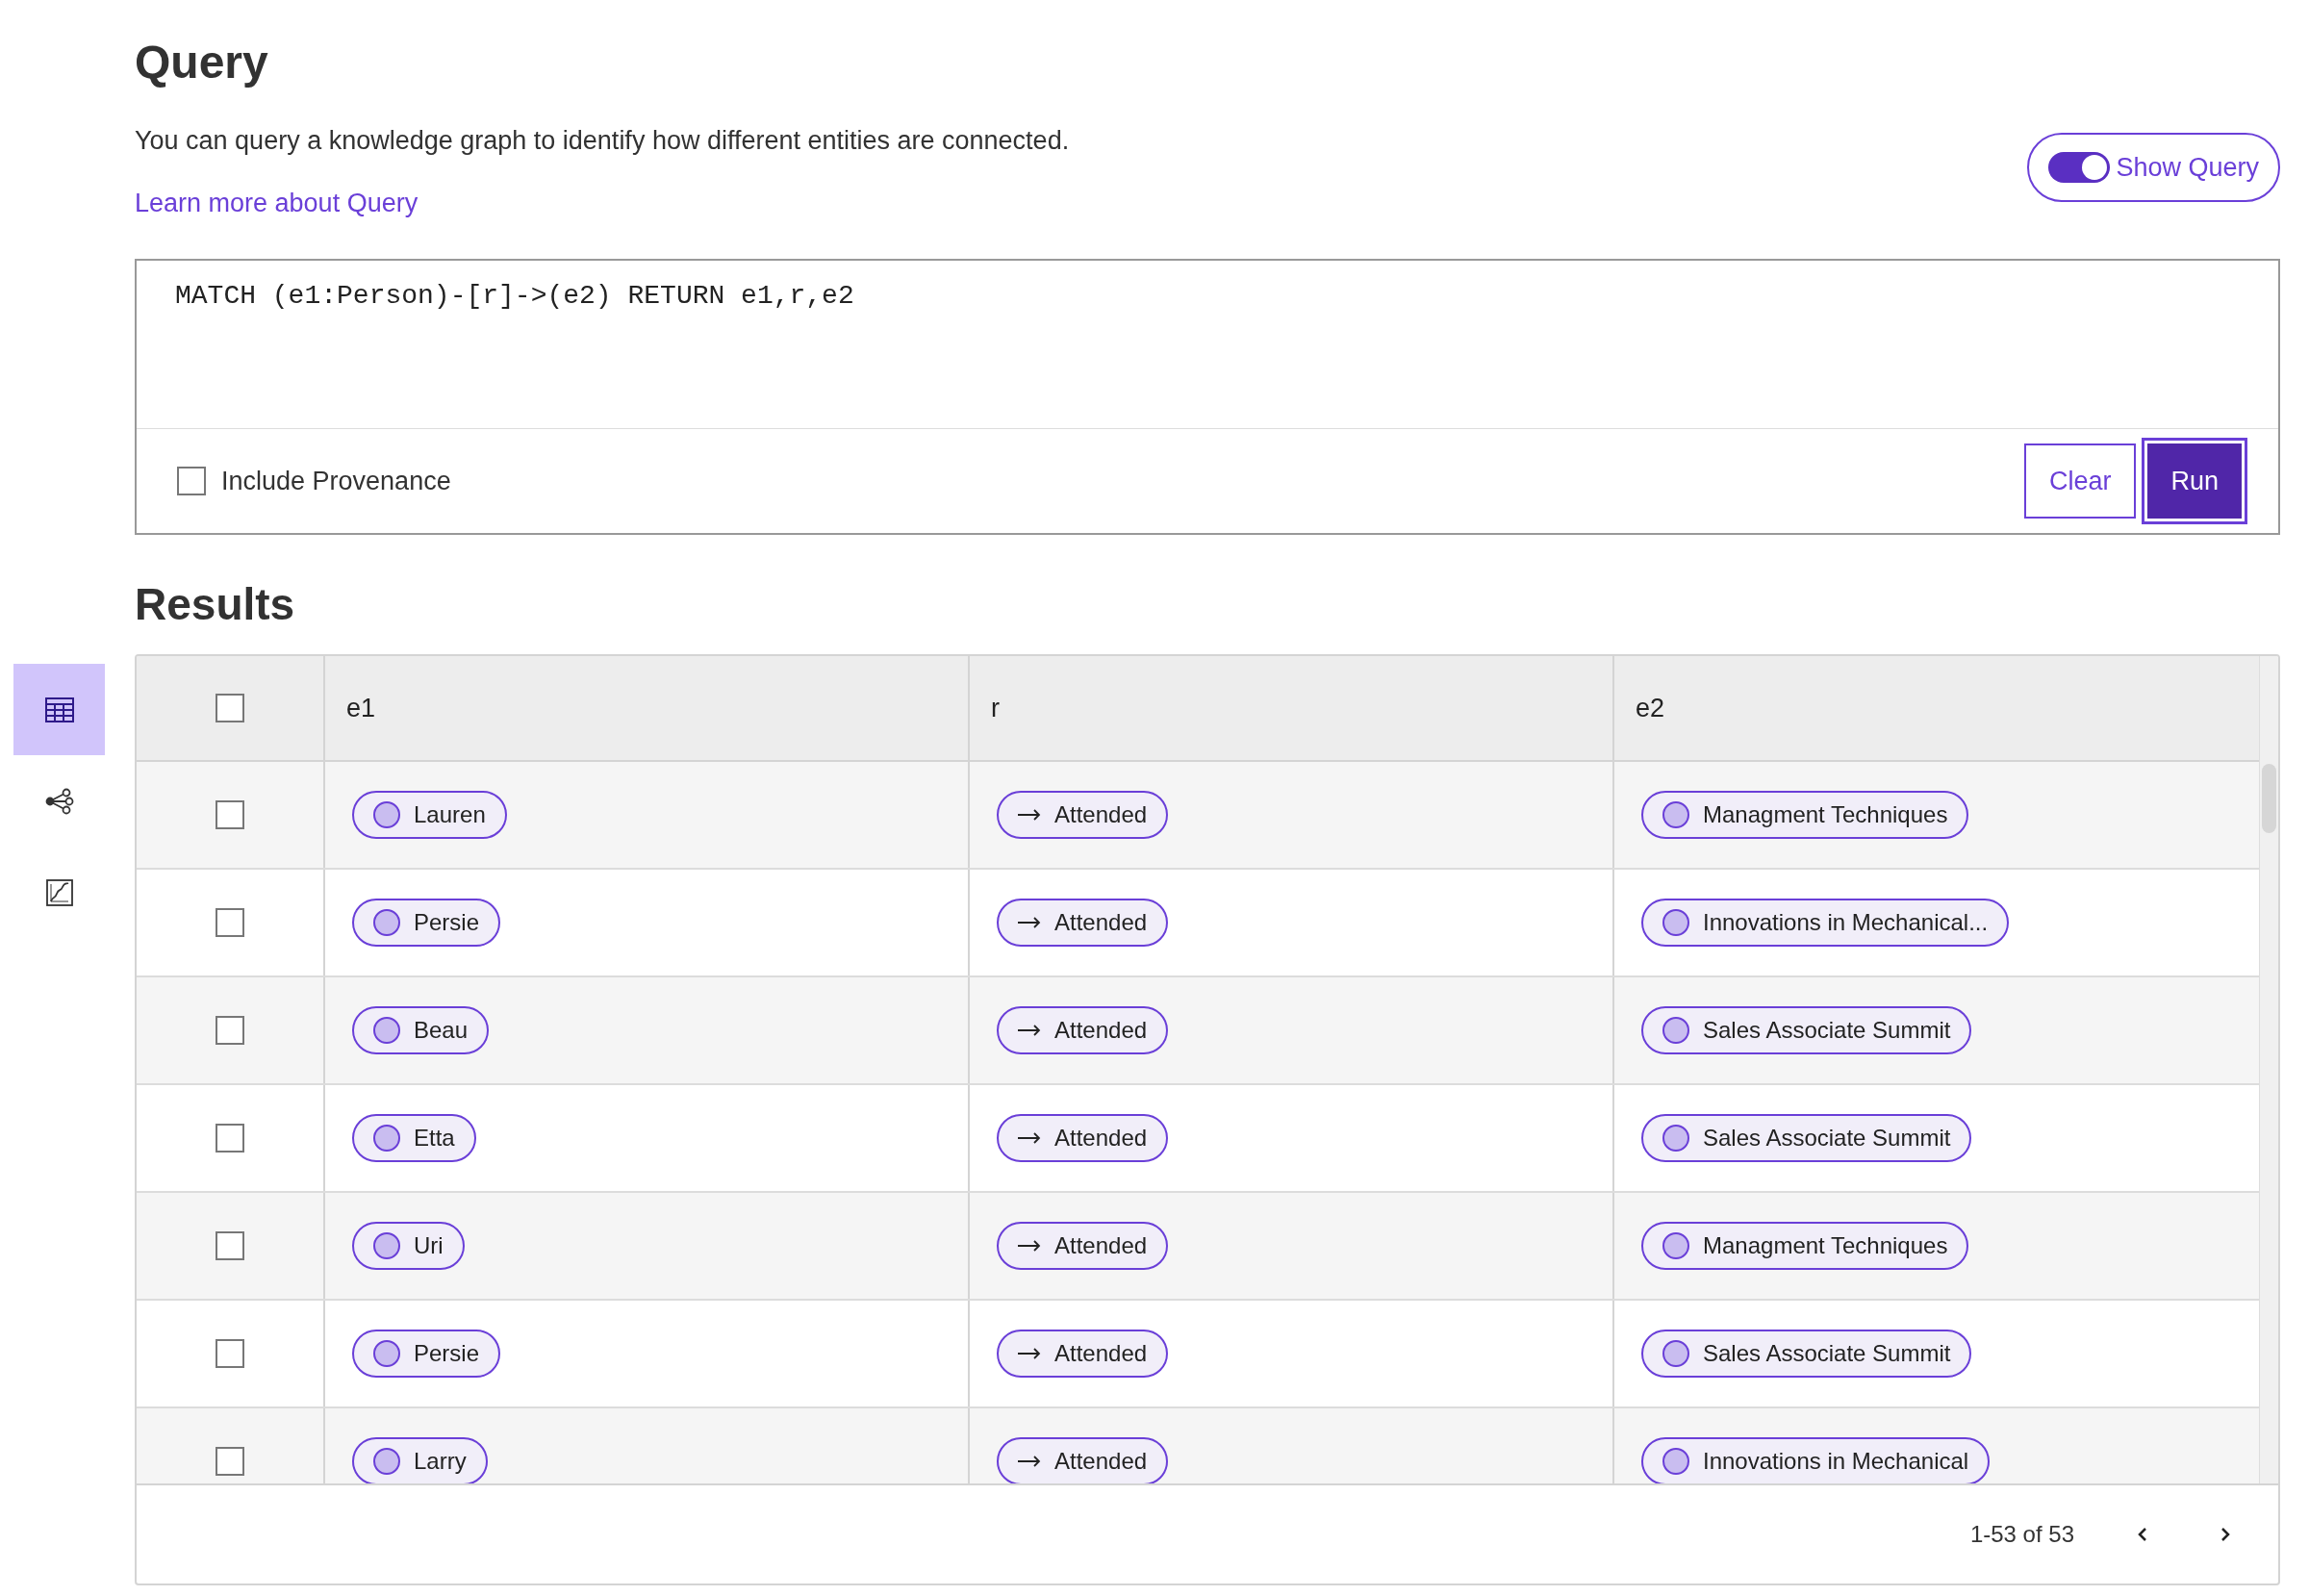 The image size is (2309, 1596). Describe the element at coordinates (2021, 1534) in the screenshot. I see `pagination-text: 1-53 of 53` at that location.